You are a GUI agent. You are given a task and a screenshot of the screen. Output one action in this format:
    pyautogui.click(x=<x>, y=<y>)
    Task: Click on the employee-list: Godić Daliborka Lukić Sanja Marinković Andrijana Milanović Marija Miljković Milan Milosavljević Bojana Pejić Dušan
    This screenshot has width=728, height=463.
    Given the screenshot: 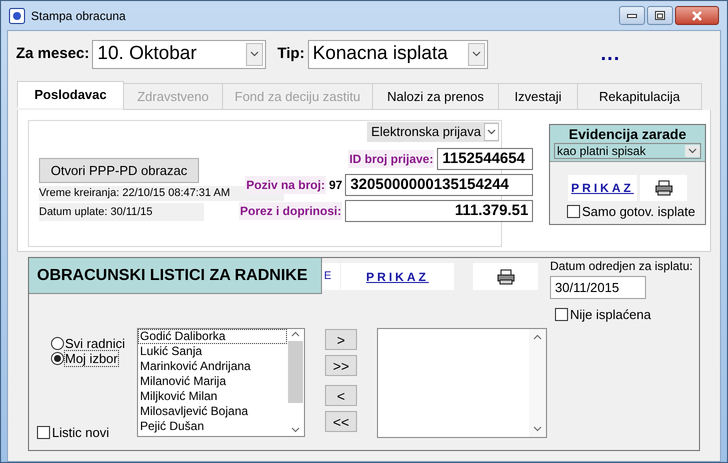 What is the action you would take?
    pyautogui.click(x=221, y=382)
    